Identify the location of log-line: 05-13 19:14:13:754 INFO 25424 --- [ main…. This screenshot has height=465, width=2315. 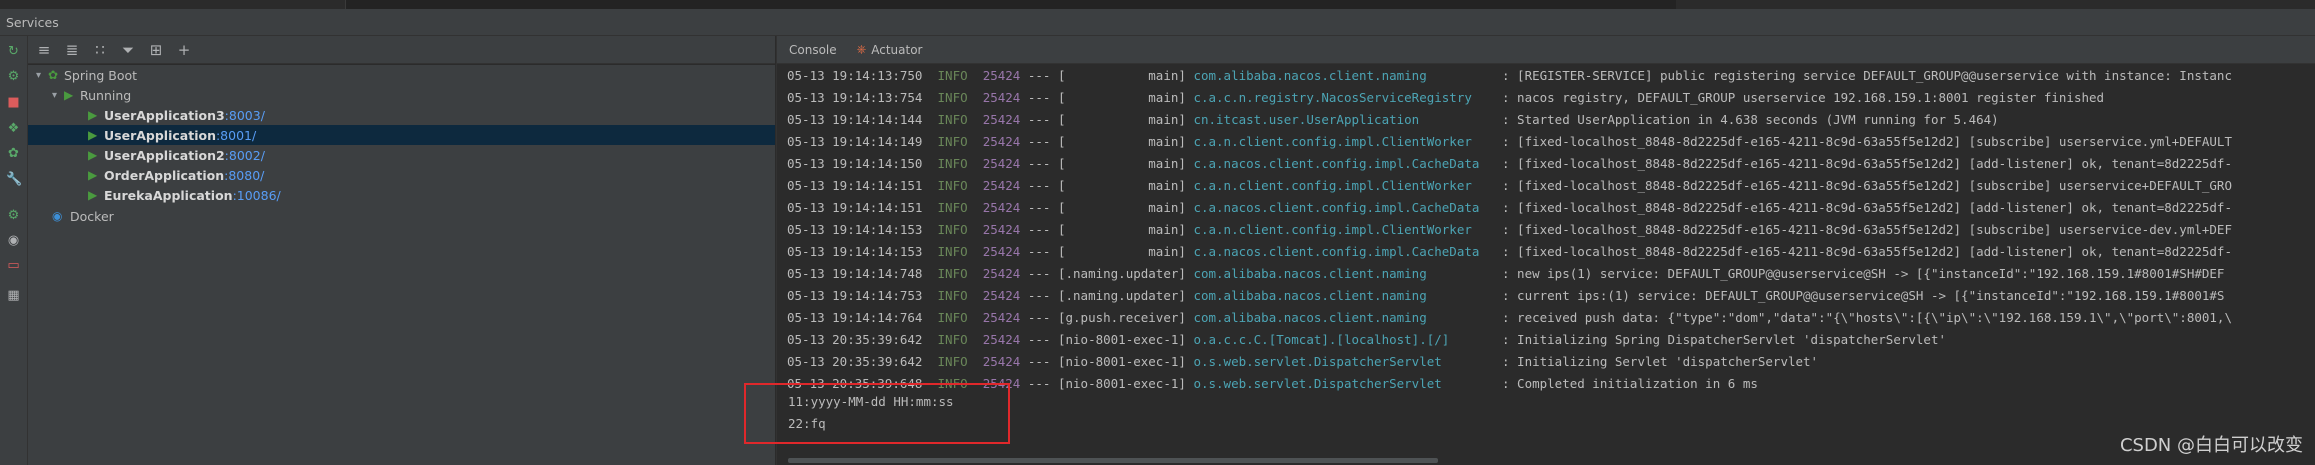
(1445, 98).